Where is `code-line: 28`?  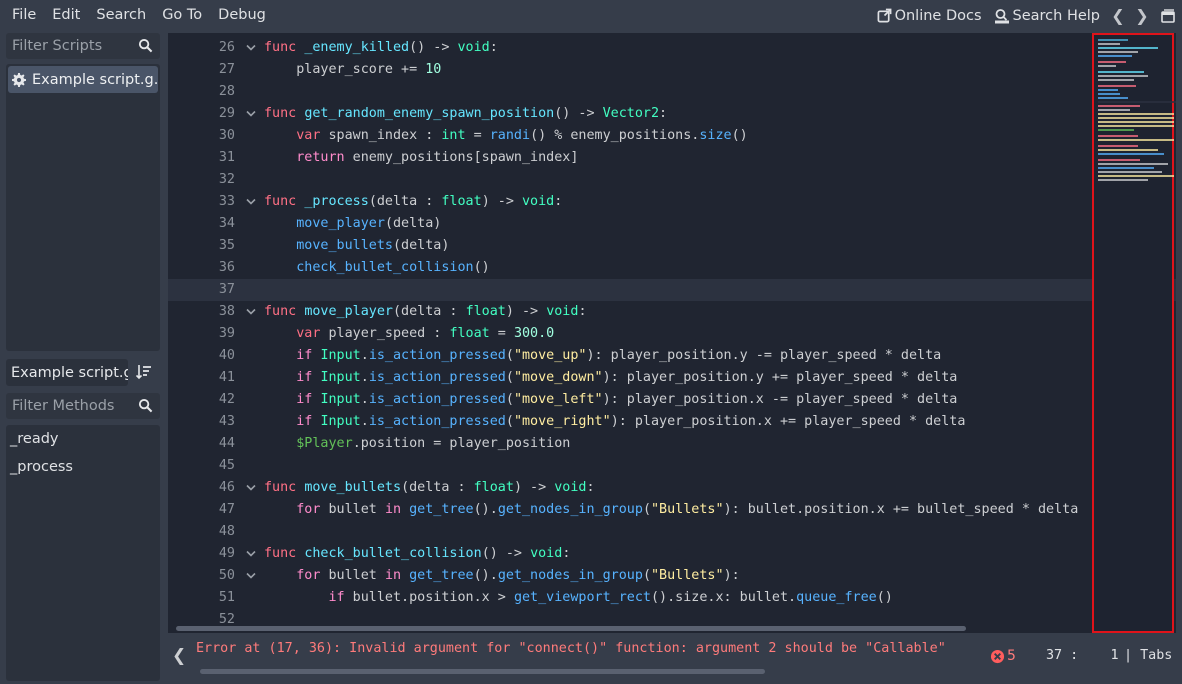 code-line: 28 is located at coordinates (672, 92).